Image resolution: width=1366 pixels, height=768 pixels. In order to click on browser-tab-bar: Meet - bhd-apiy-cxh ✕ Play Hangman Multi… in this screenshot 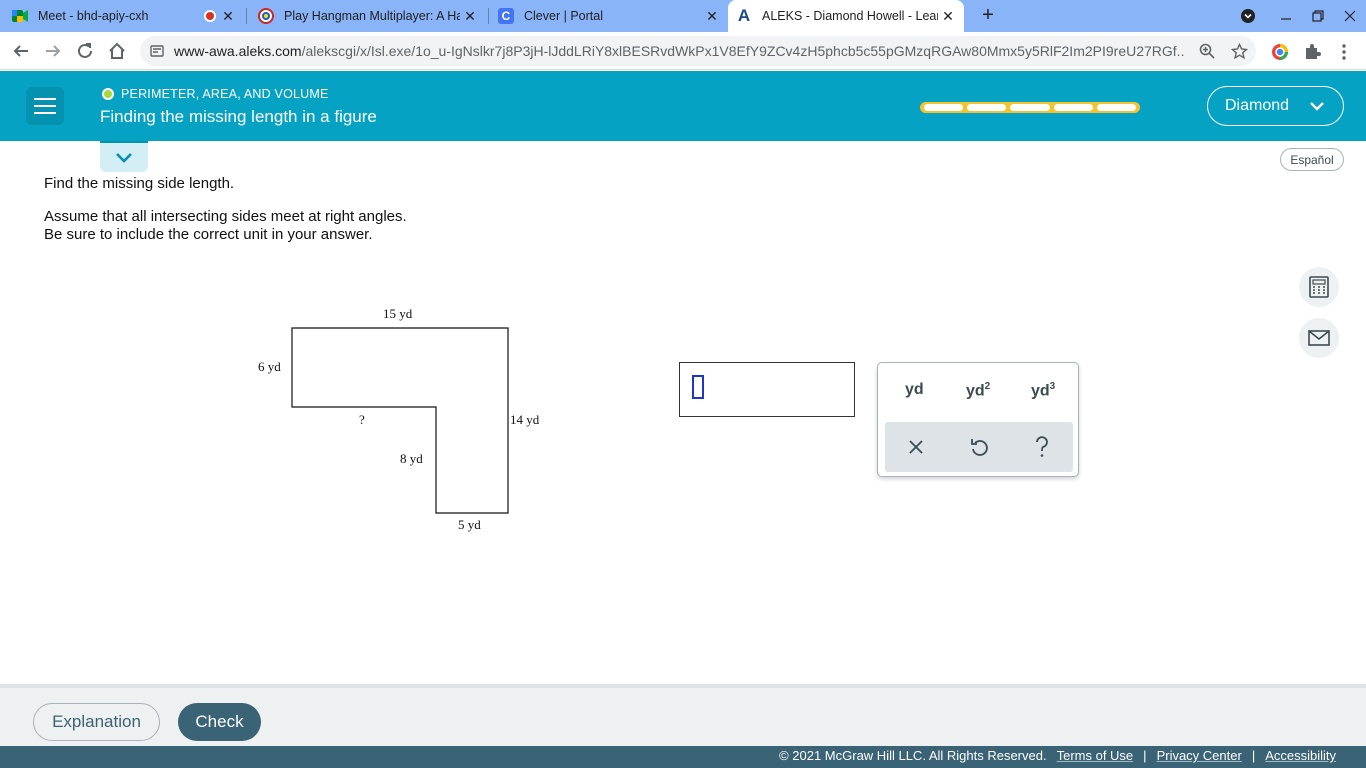, I will do `click(683, 16)`.